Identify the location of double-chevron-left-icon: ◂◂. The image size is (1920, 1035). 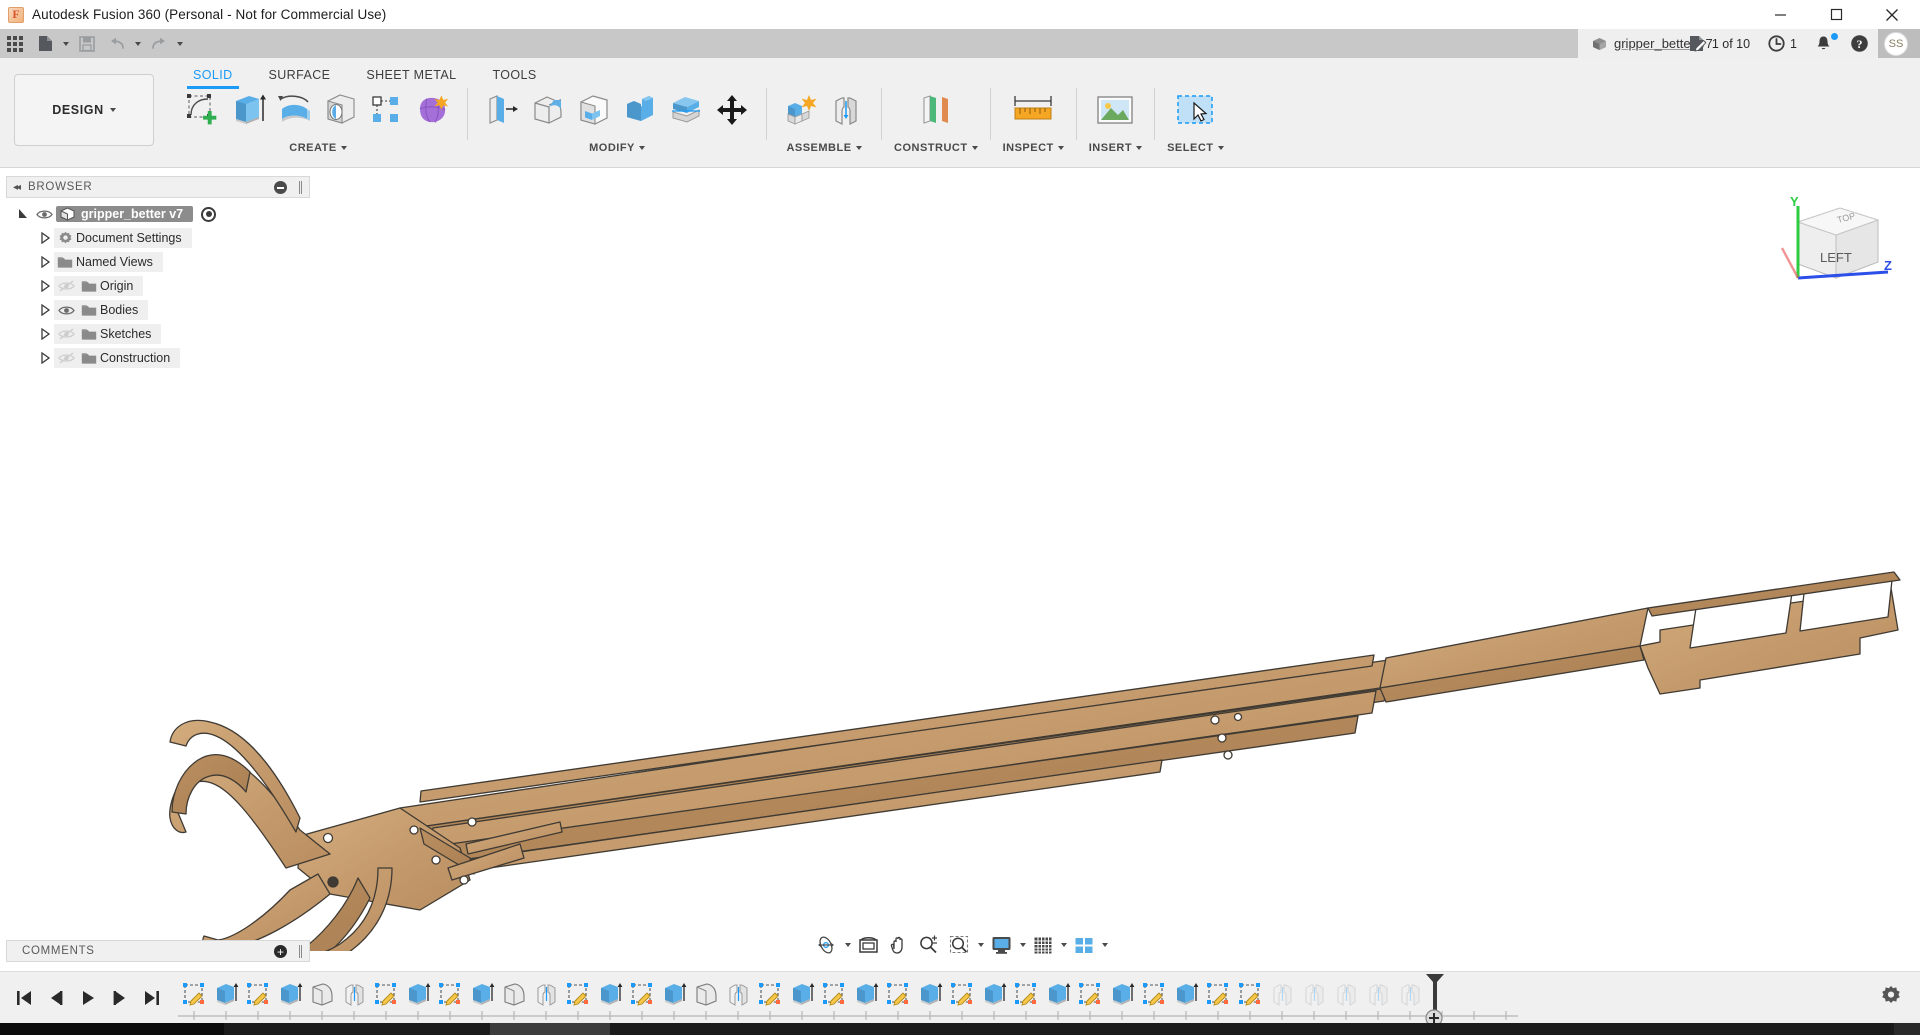
(17, 187).